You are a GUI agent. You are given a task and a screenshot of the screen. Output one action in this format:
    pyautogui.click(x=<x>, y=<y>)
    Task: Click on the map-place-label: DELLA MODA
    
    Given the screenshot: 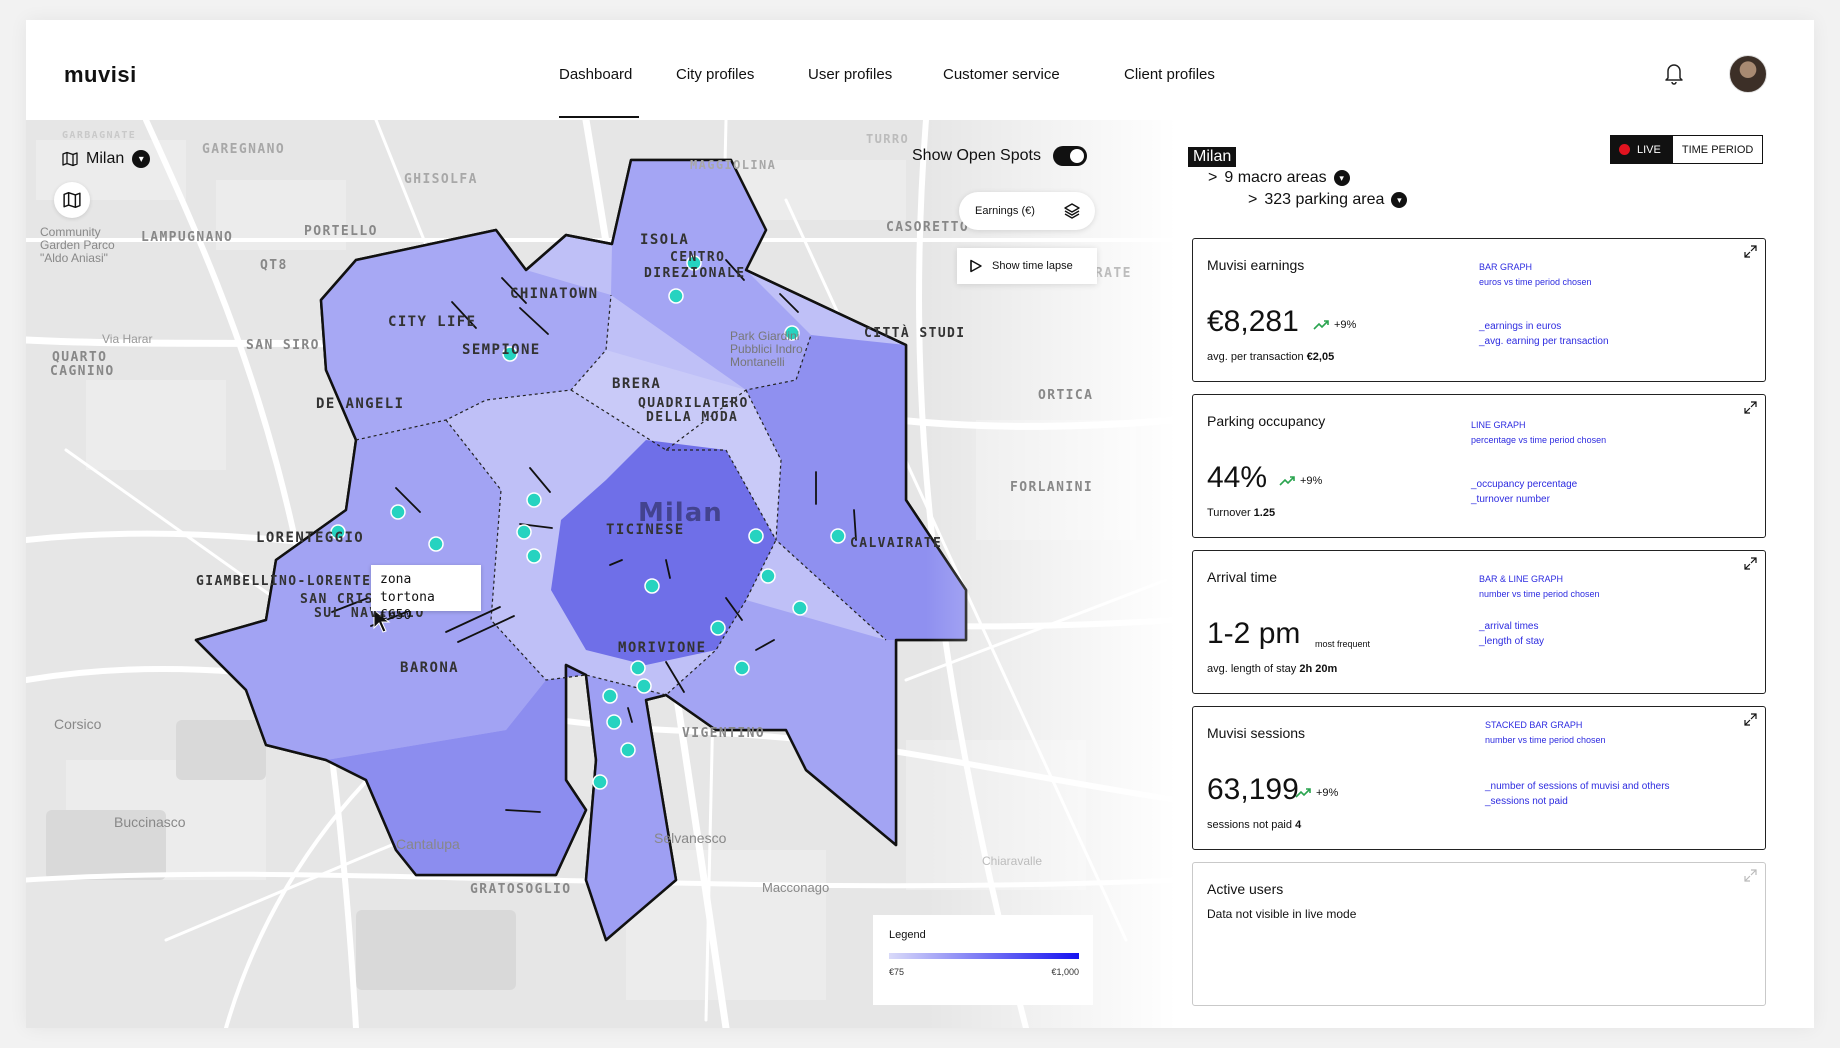 What is the action you would take?
    pyautogui.click(x=692, y=417)
    